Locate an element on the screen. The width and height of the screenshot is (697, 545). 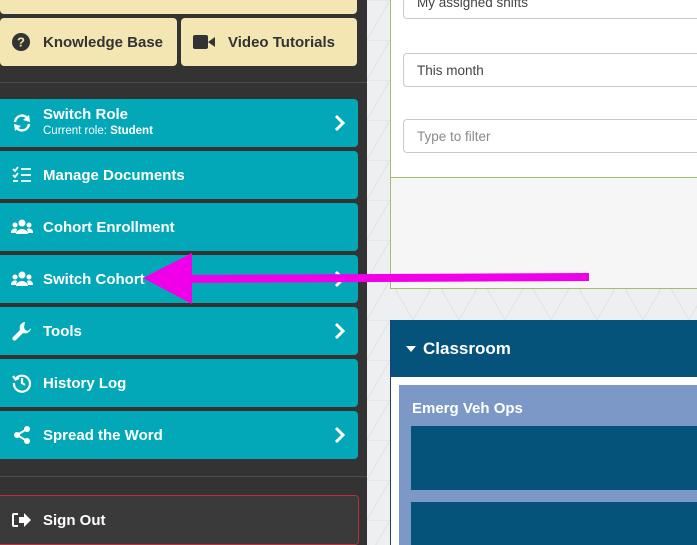
sidebar-item-tools: Tools is located at coordinates (179, 331).